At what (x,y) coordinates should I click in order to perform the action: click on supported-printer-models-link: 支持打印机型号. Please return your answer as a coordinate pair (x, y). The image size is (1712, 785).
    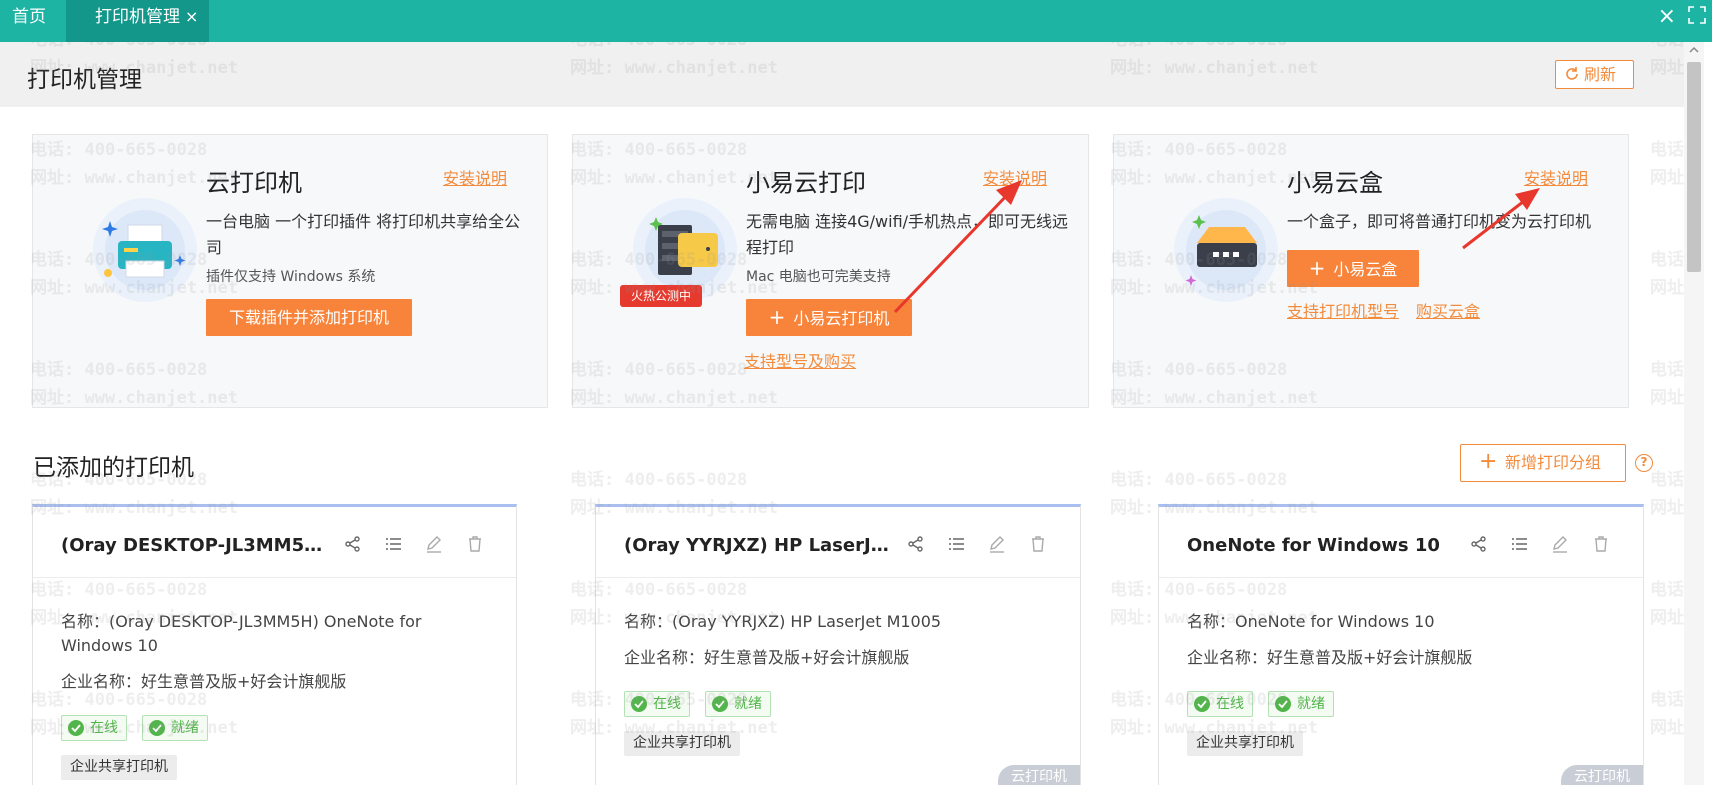
    Looking at the image, I should click on (1343, 310).